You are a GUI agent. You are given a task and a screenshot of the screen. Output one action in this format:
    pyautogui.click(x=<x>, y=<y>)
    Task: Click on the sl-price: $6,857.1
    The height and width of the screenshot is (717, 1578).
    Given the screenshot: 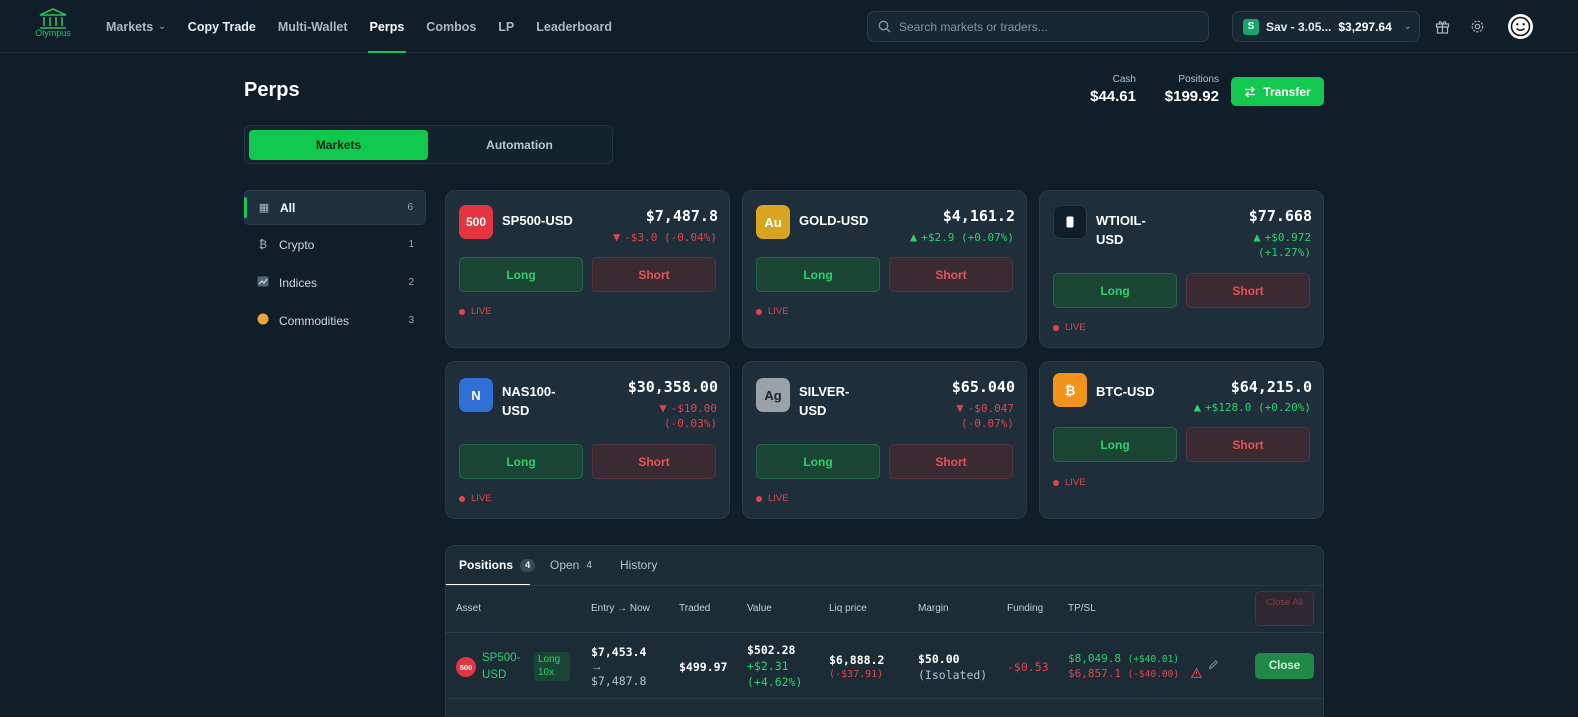 What is the action you would take?
    pyautogui.click(x=1094, y=673)
    